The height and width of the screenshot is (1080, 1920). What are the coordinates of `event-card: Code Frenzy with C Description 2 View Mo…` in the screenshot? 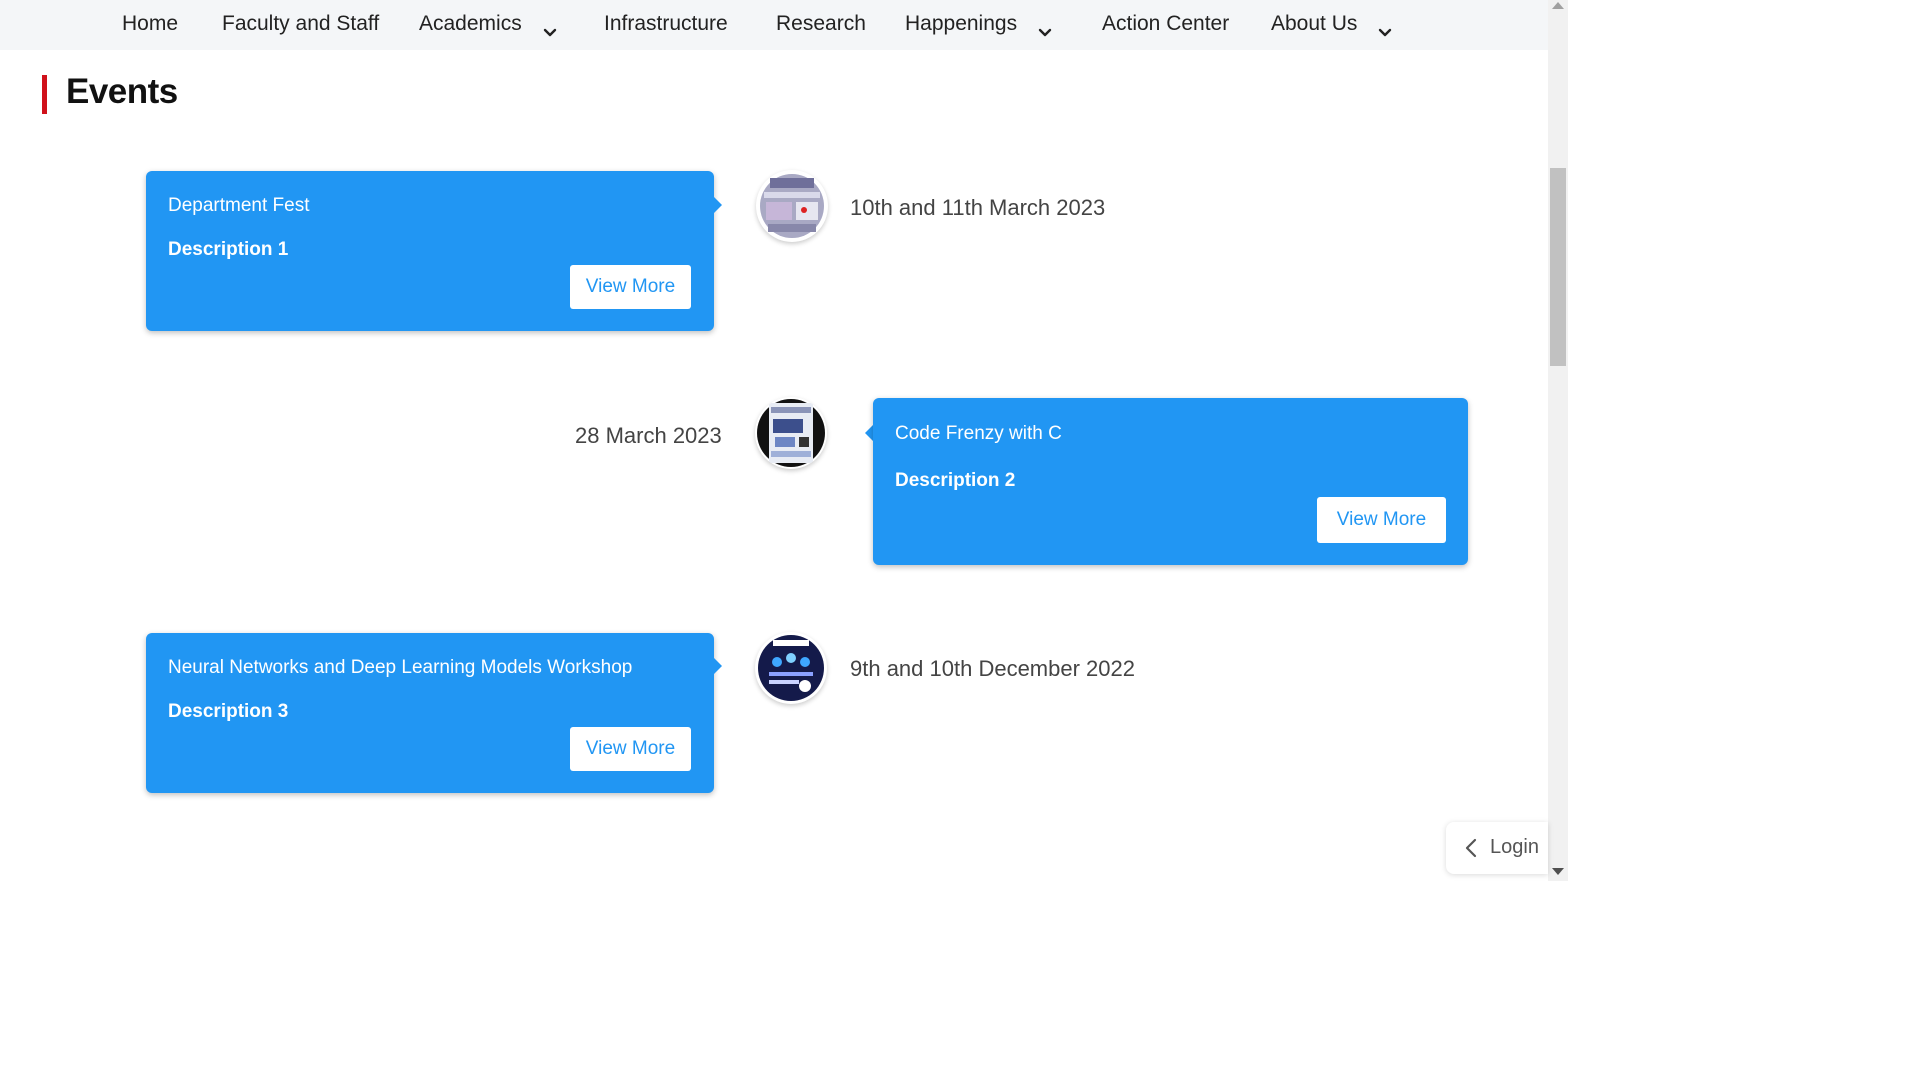 It's located at (1170, 481).